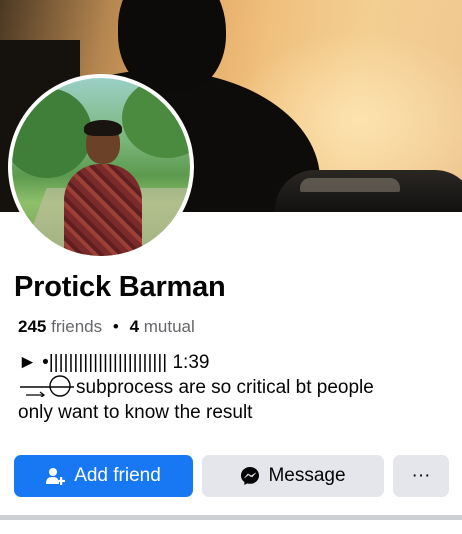 The height and width of the screenshot is (534, 462). I want to click on avatar-tree-right, so click(156, 118).